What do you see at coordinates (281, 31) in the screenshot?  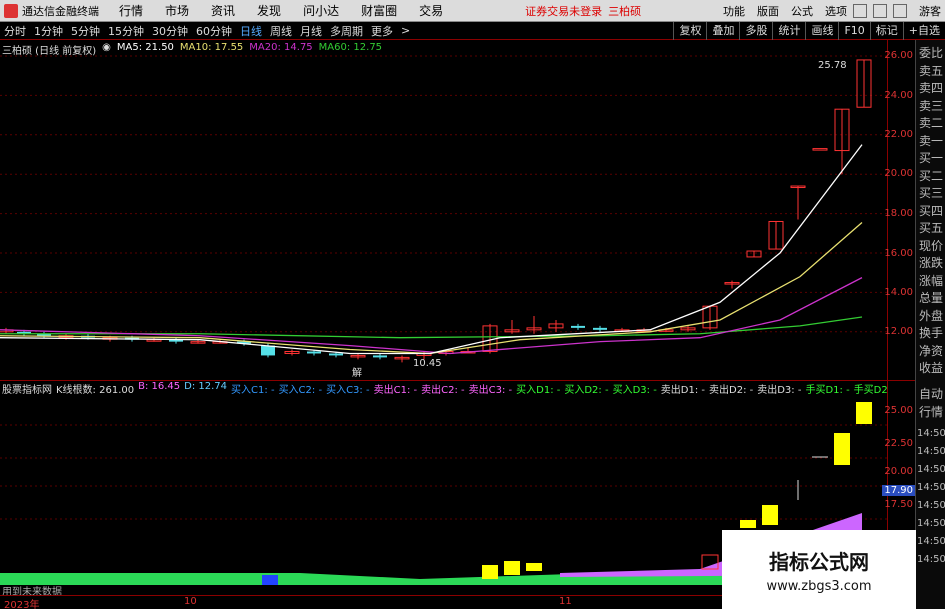 I see `period-weekly: 周线` at bounding box center [281, 31].